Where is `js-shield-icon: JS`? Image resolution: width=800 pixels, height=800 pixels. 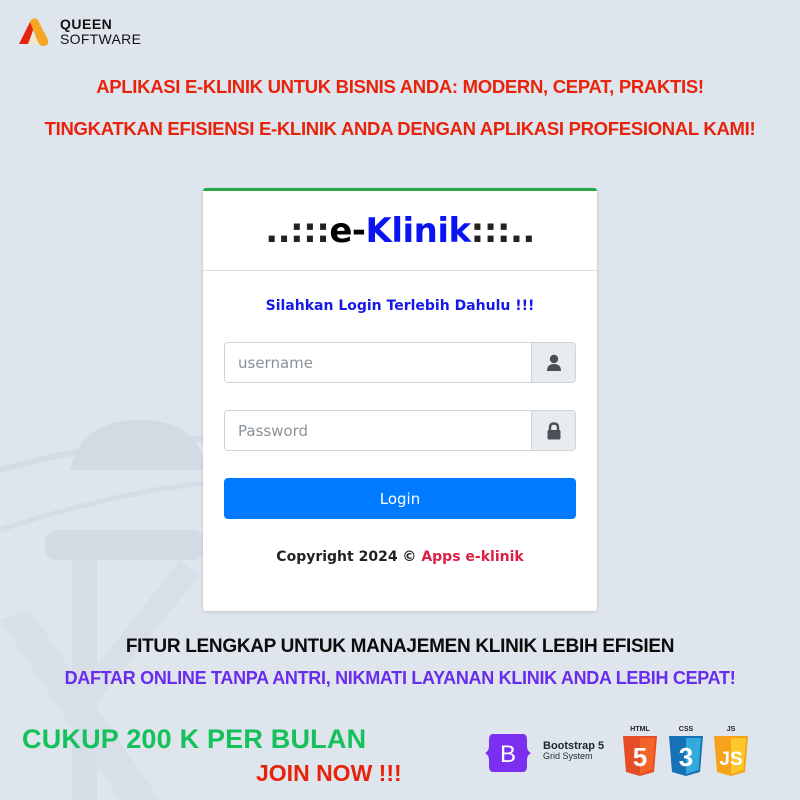 js-shield-icon: JS is located at coordinates (731, 756).